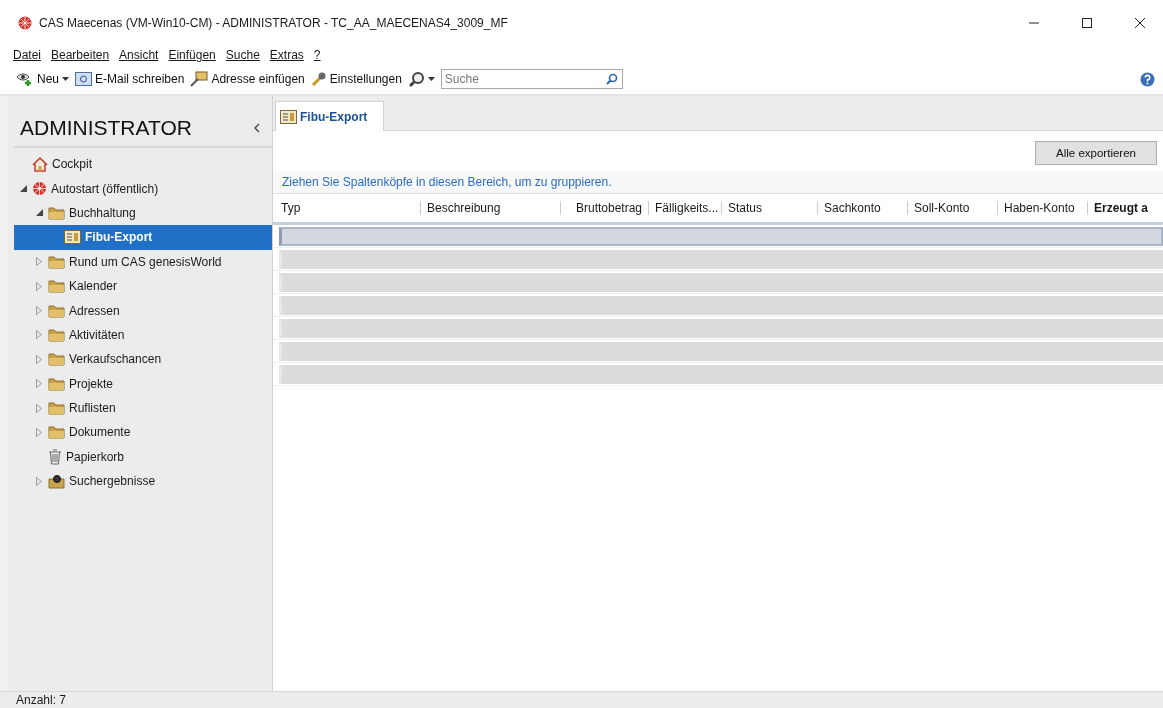  I want to click on maximize-icon, so click(1087, 23).